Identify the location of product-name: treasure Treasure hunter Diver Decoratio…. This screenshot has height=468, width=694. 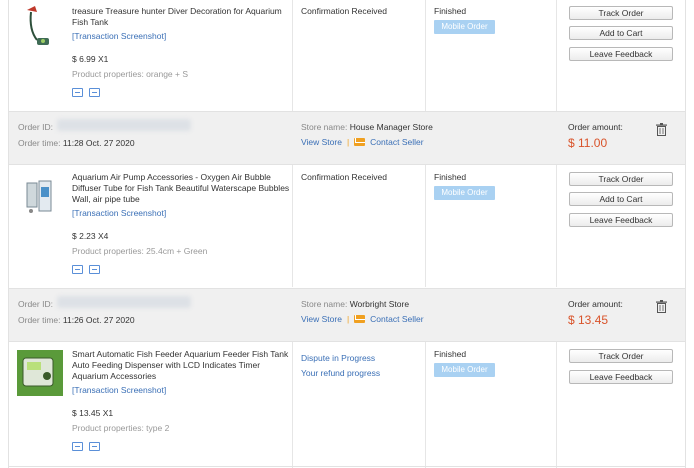
(182, 17).